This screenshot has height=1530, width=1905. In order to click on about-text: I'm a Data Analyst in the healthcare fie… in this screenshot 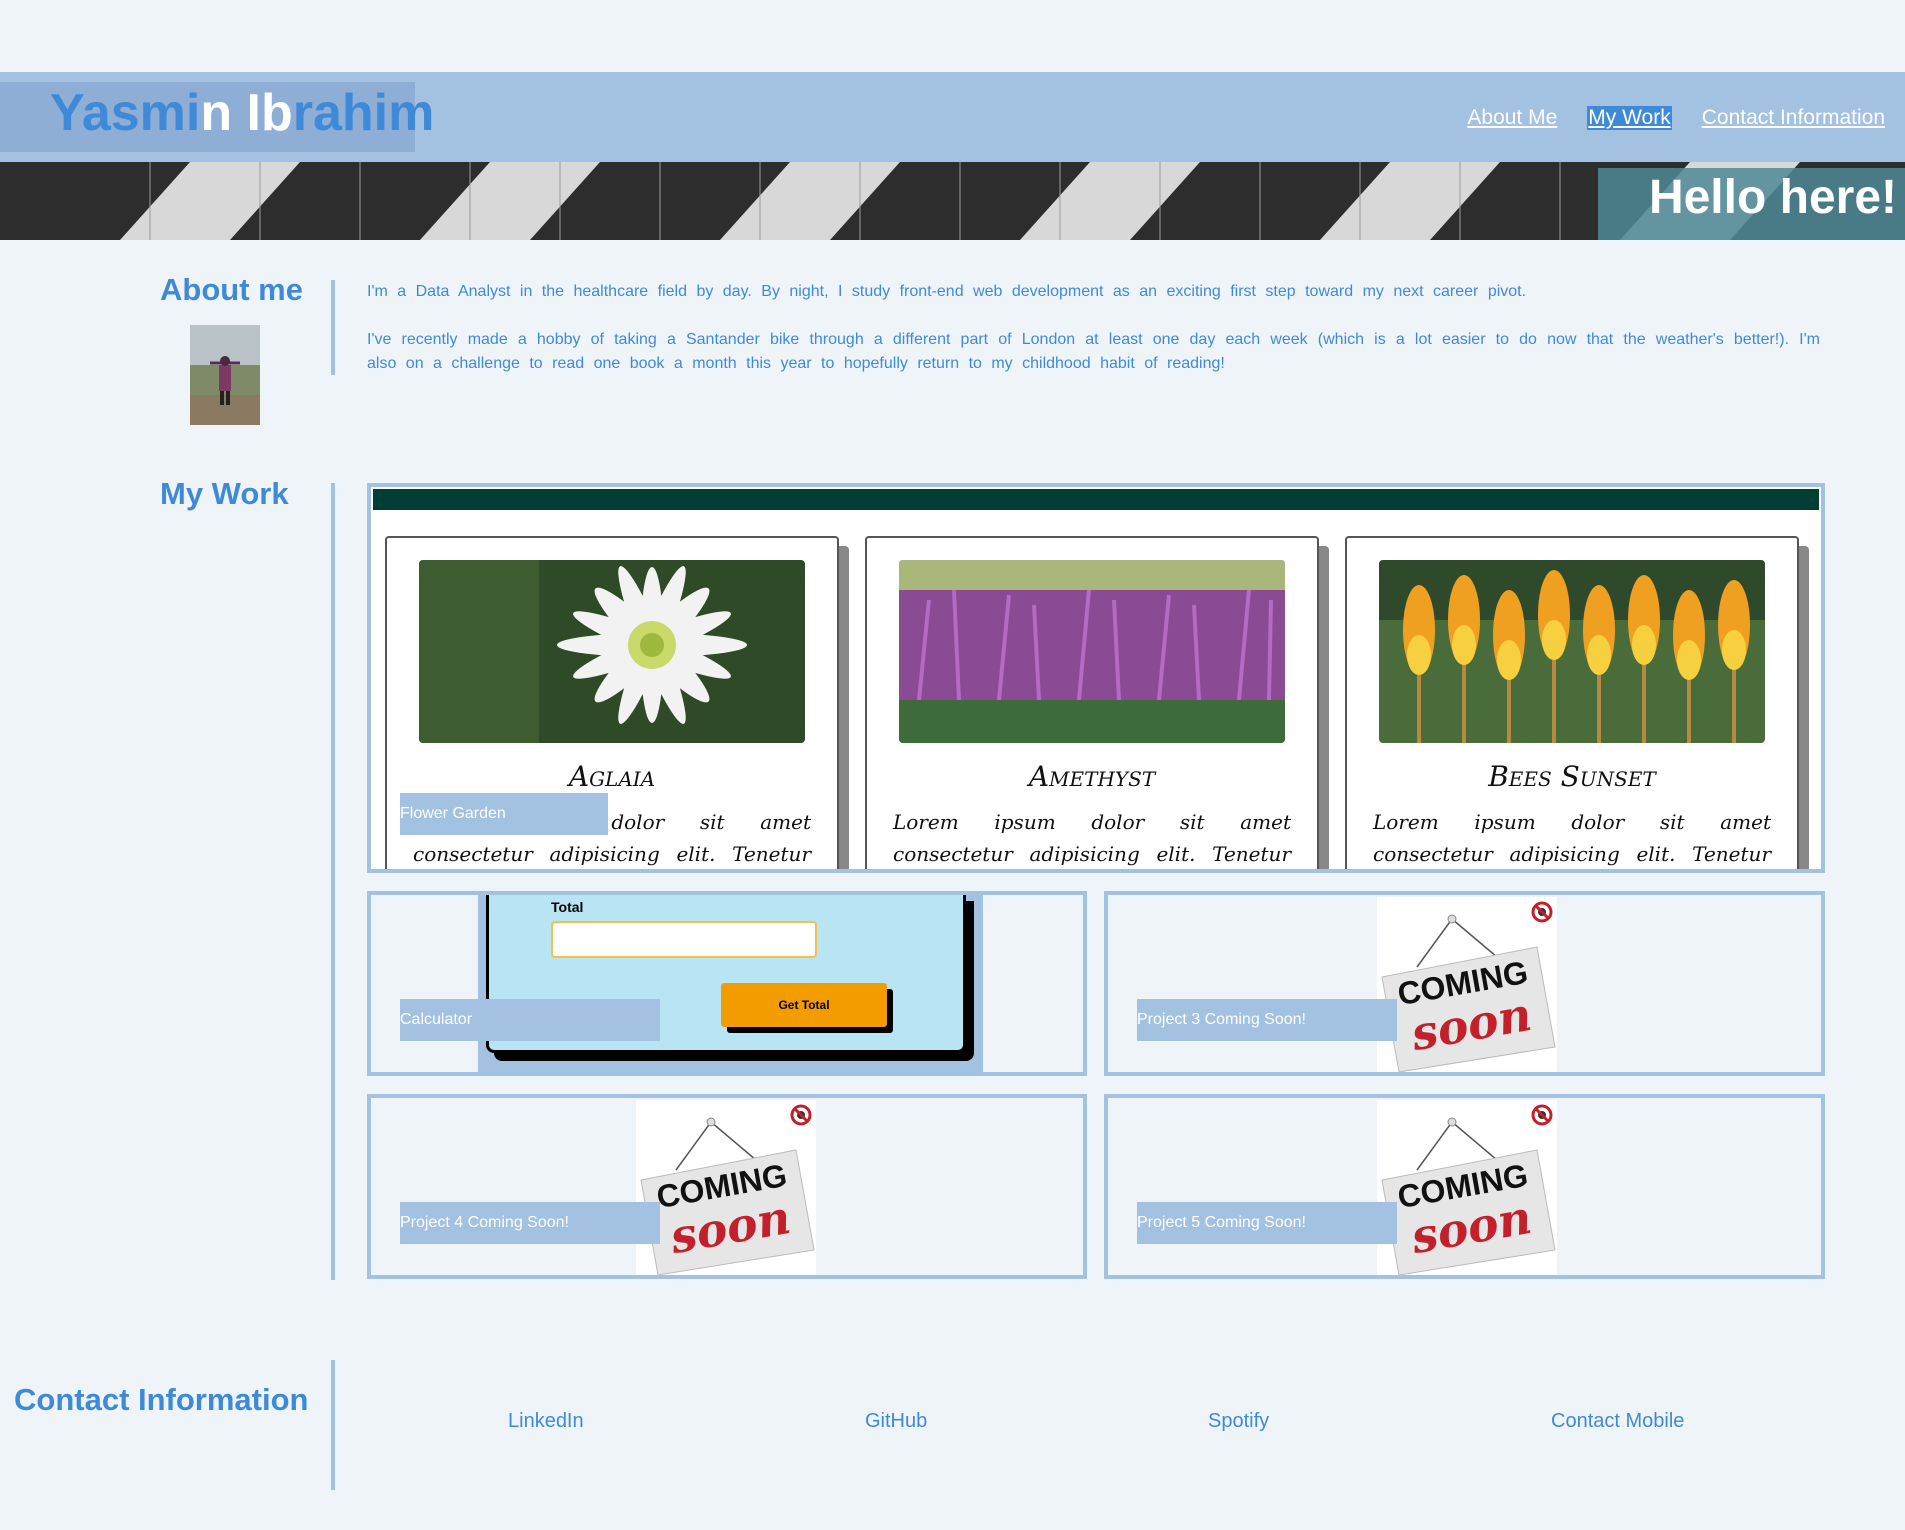, I will do `click(1093, 328)`.